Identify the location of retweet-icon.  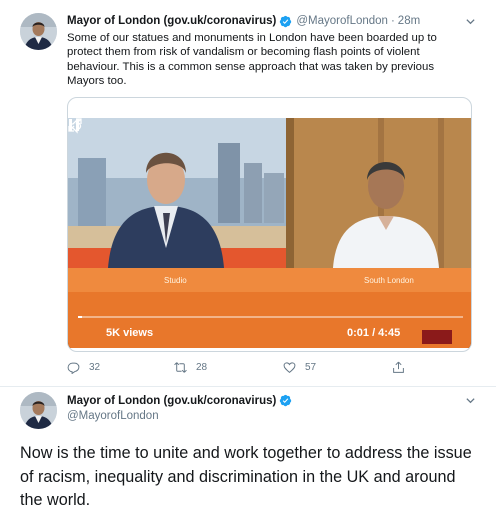
(180, 367).